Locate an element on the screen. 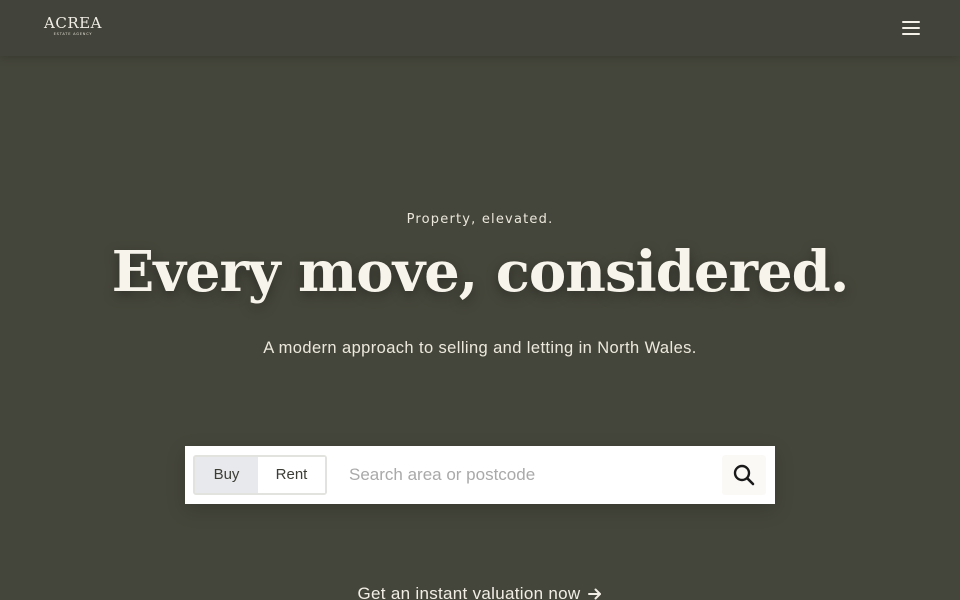 The width and height of the screenshot is (960, 600). buy-rent-toggle: Buy Rent is located at coordinates (260, 475).